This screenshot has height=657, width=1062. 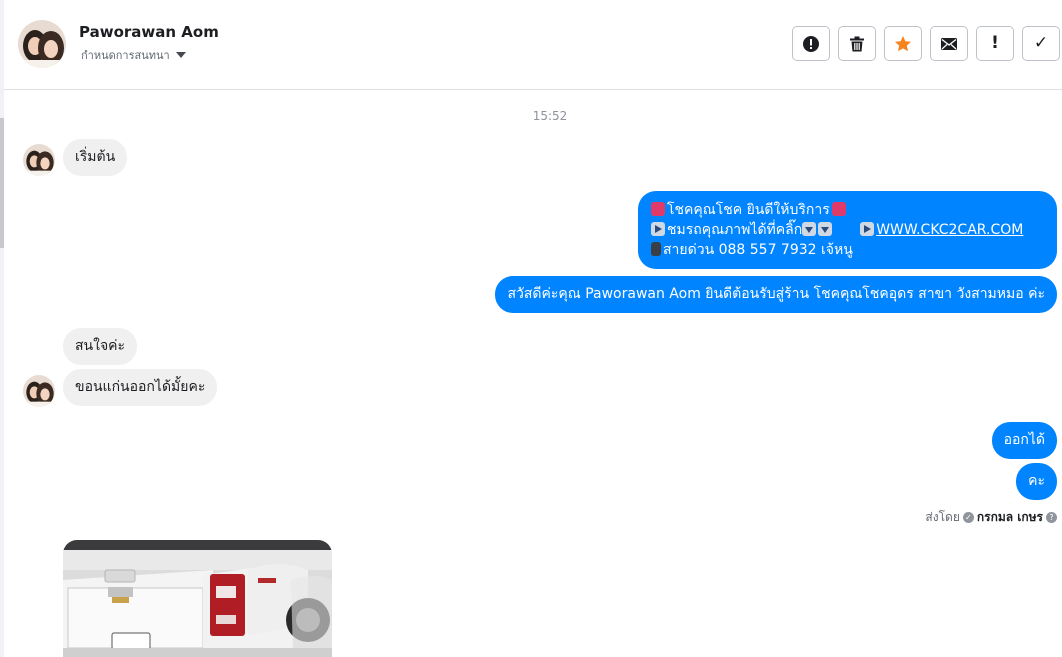 I want to click on mark-unread-button, so click(x=949, y=43).